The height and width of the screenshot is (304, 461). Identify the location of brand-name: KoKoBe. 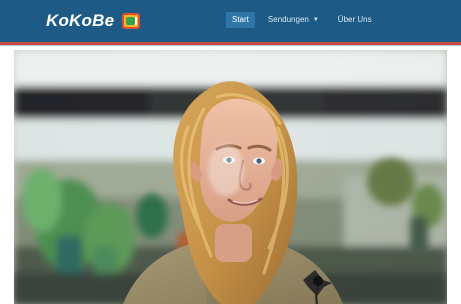
(80, 20).